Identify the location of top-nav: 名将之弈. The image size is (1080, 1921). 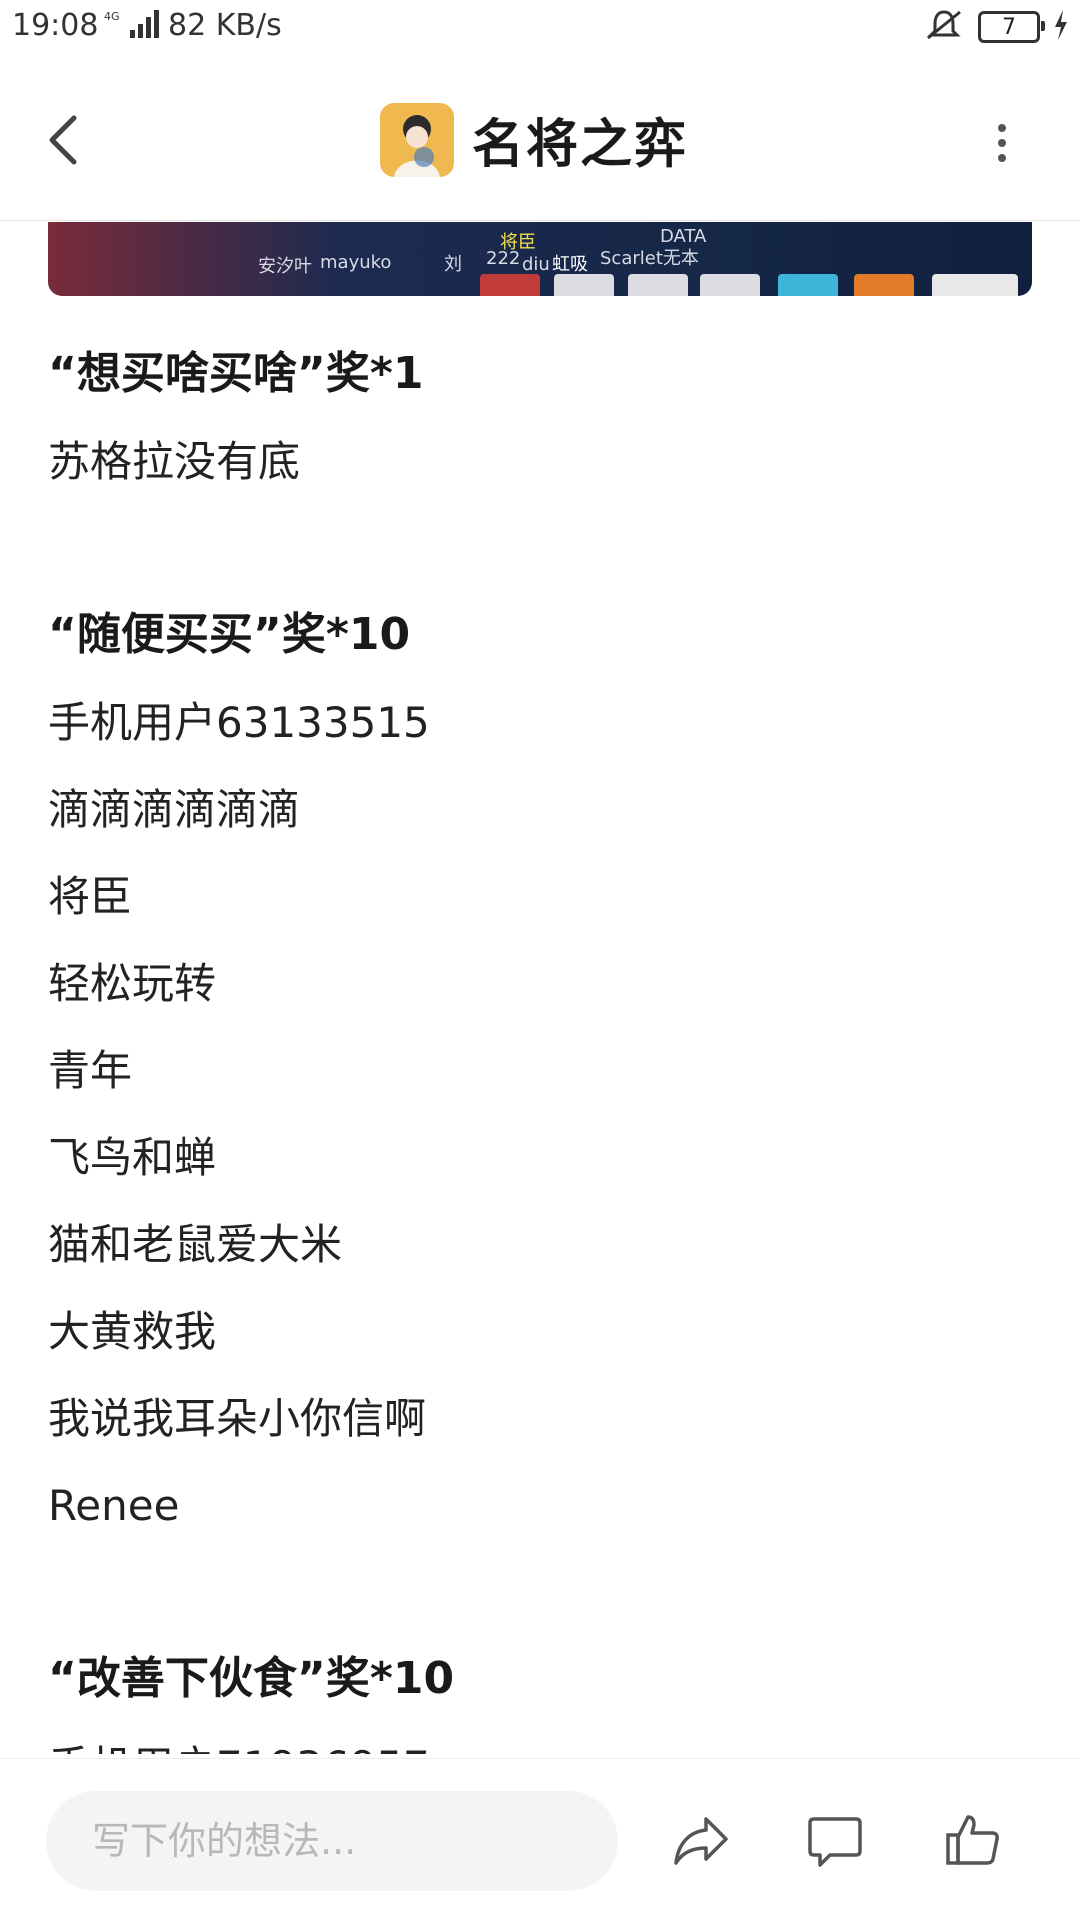
(540, 145).